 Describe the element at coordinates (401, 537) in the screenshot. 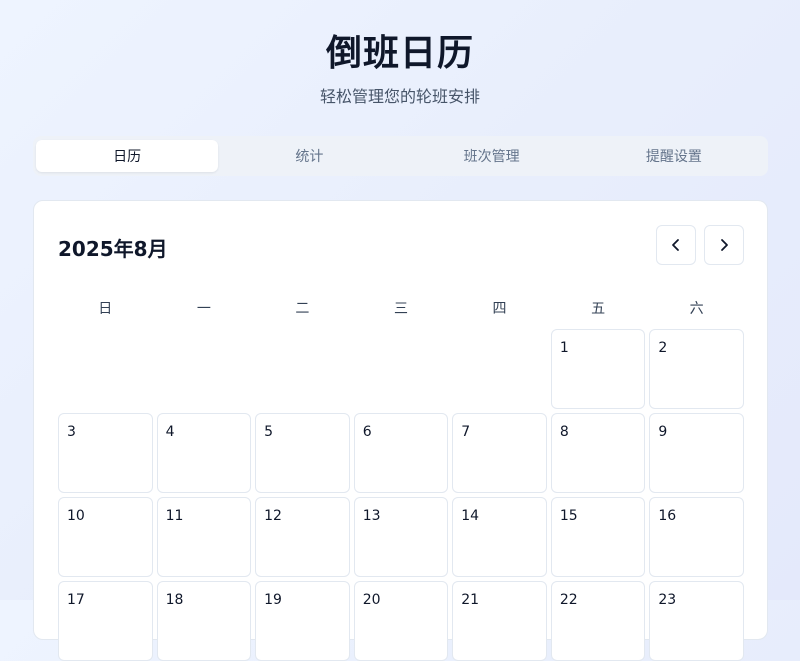

I see `calendar-day-cell: 13` at that location.